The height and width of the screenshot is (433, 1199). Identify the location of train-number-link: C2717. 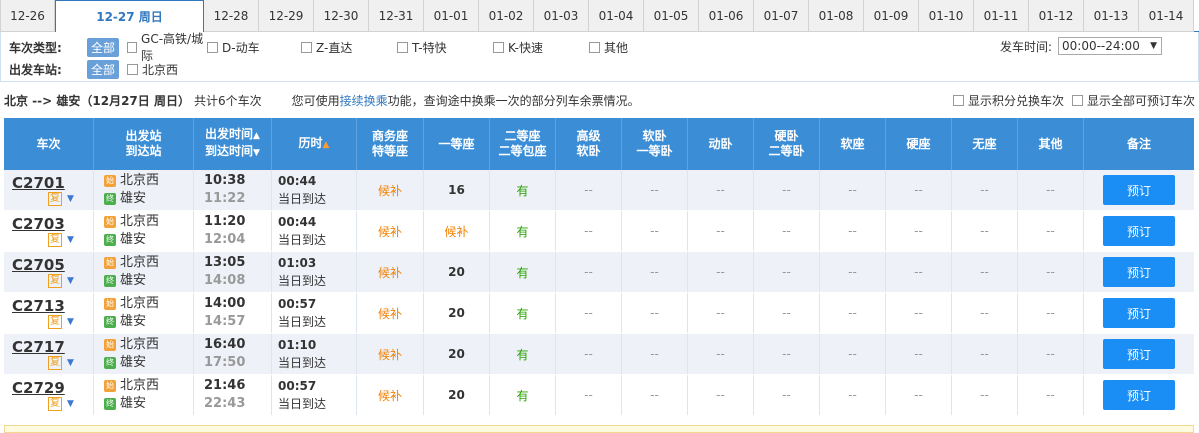
(38, 347).